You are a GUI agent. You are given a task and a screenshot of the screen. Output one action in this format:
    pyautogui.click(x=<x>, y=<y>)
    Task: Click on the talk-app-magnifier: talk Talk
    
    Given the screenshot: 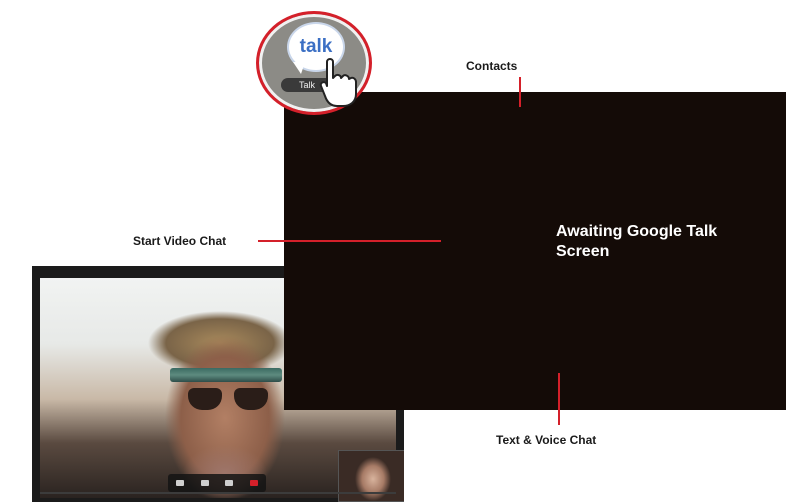 What is the action you would take?
    pyautogui.click(x=314, y=63)
    